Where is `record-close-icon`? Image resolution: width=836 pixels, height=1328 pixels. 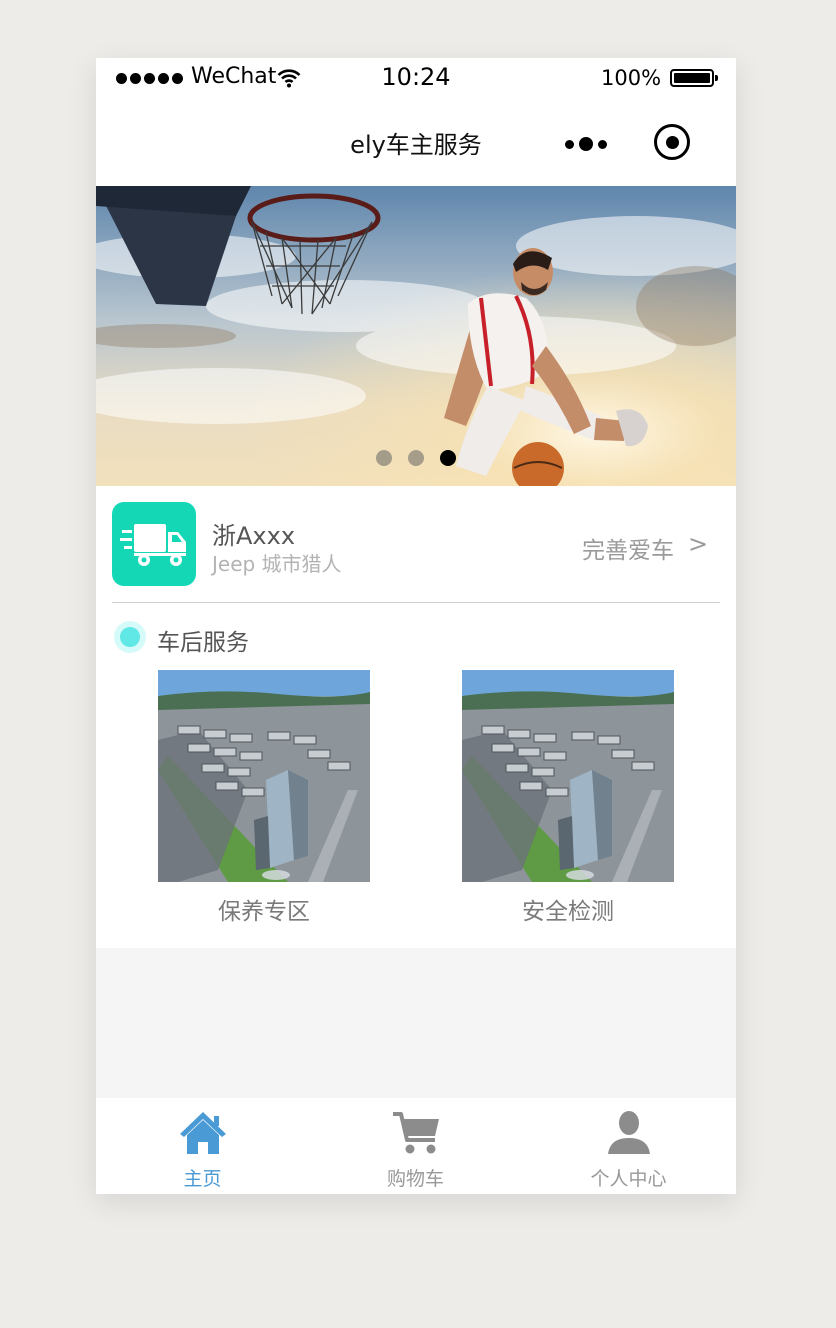 record-close-icon is located at coordinates (672, 142).